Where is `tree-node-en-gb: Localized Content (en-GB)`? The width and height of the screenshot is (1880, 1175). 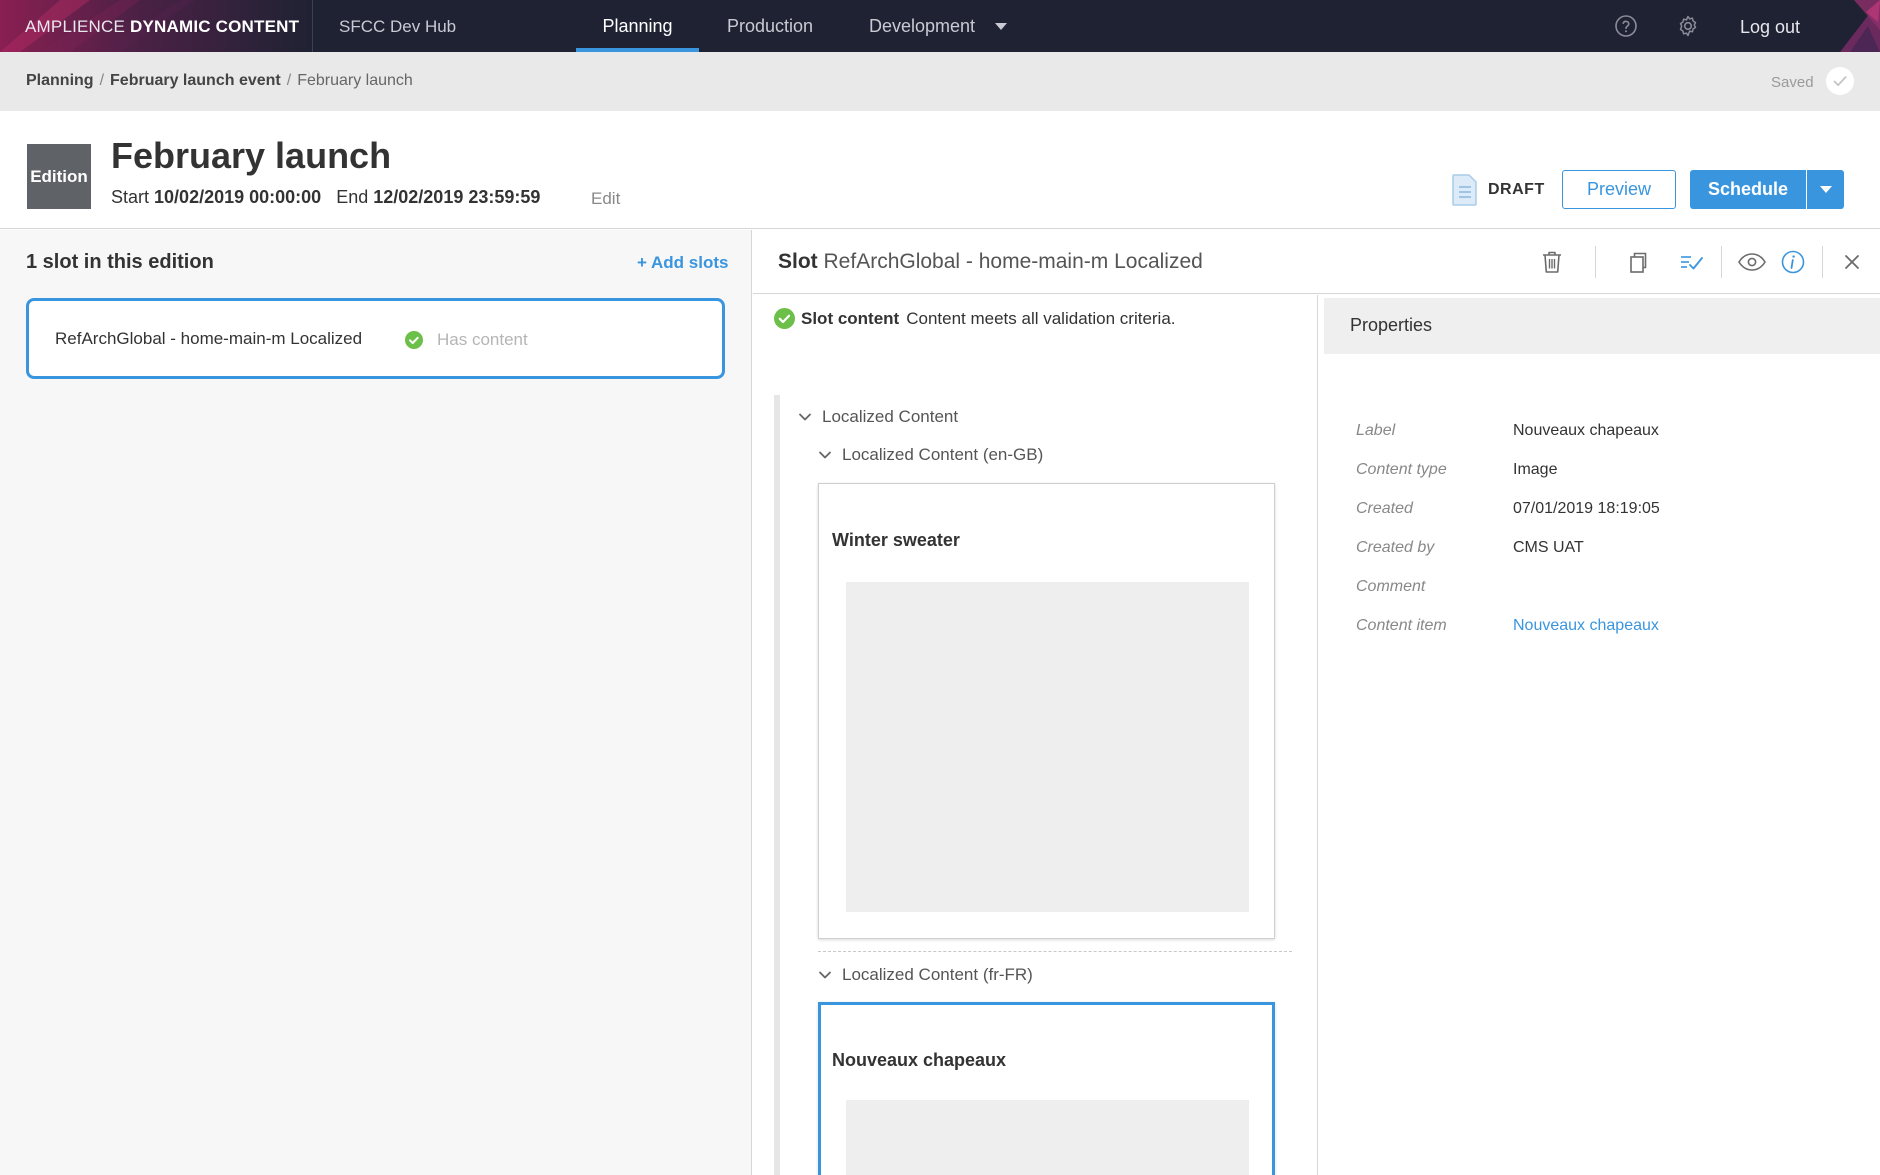 tree-node-en-gb: Localized Content (en-GB) is located at coordinates (930, 455).